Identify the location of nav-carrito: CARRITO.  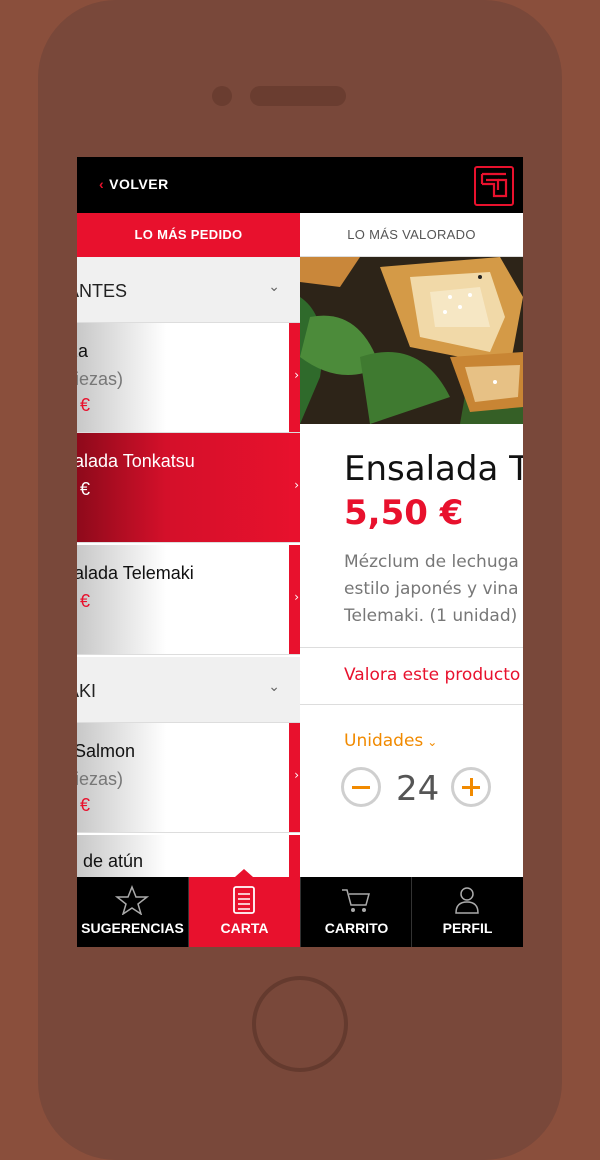
(356, 912).